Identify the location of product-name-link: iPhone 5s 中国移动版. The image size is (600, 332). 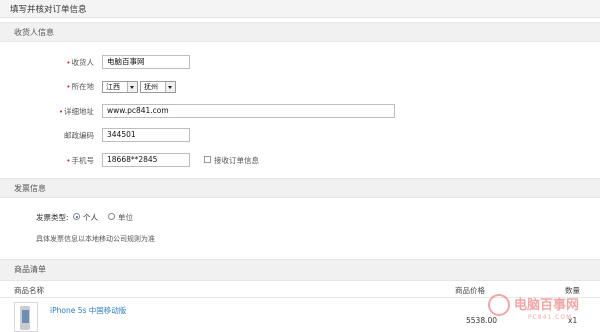
(88, 310).